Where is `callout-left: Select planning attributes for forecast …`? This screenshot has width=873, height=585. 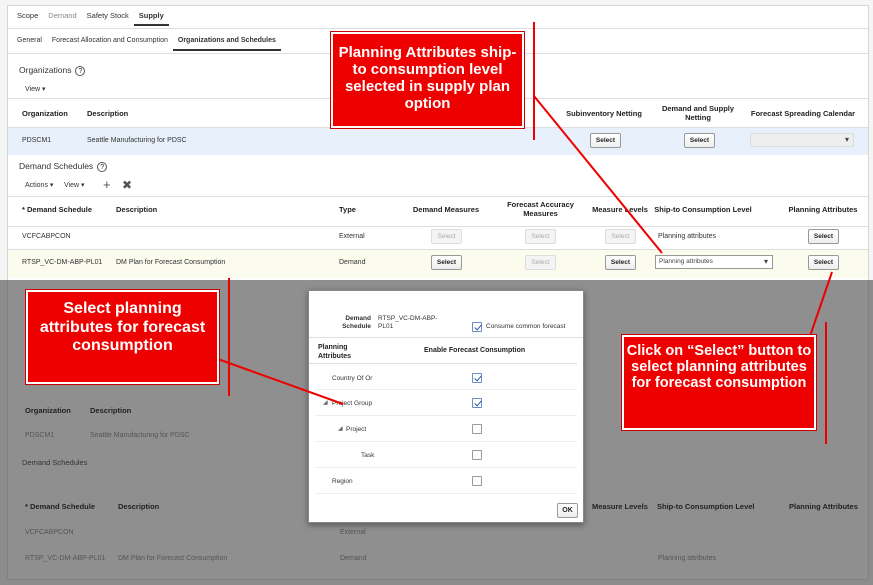 callout-left: Select planning attributes for forecast … is located at coordinates (122, 337).